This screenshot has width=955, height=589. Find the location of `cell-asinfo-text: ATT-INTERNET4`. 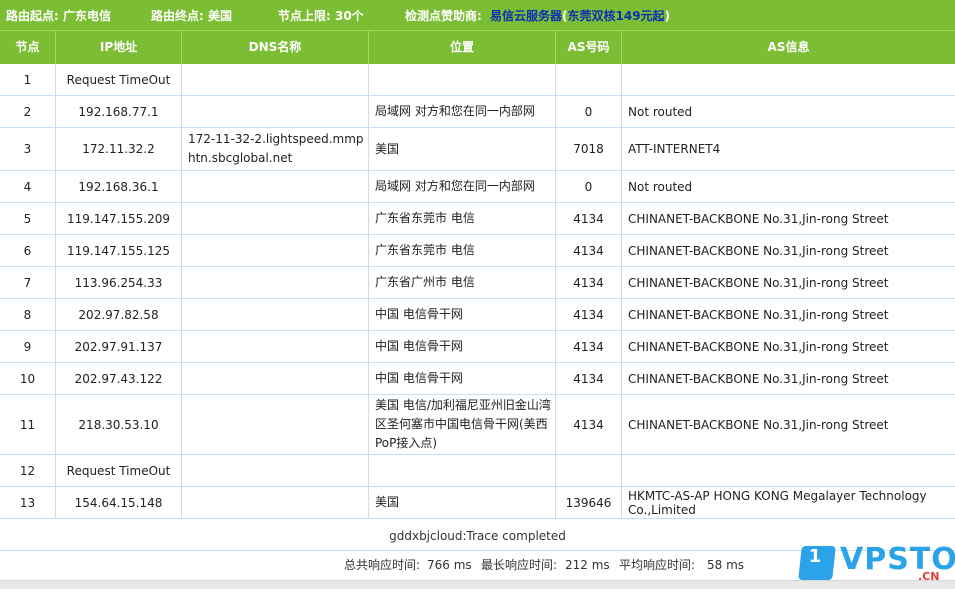

cell-asinfo-text: ATT-INTERNET4 is located at coordinates (674, 149).